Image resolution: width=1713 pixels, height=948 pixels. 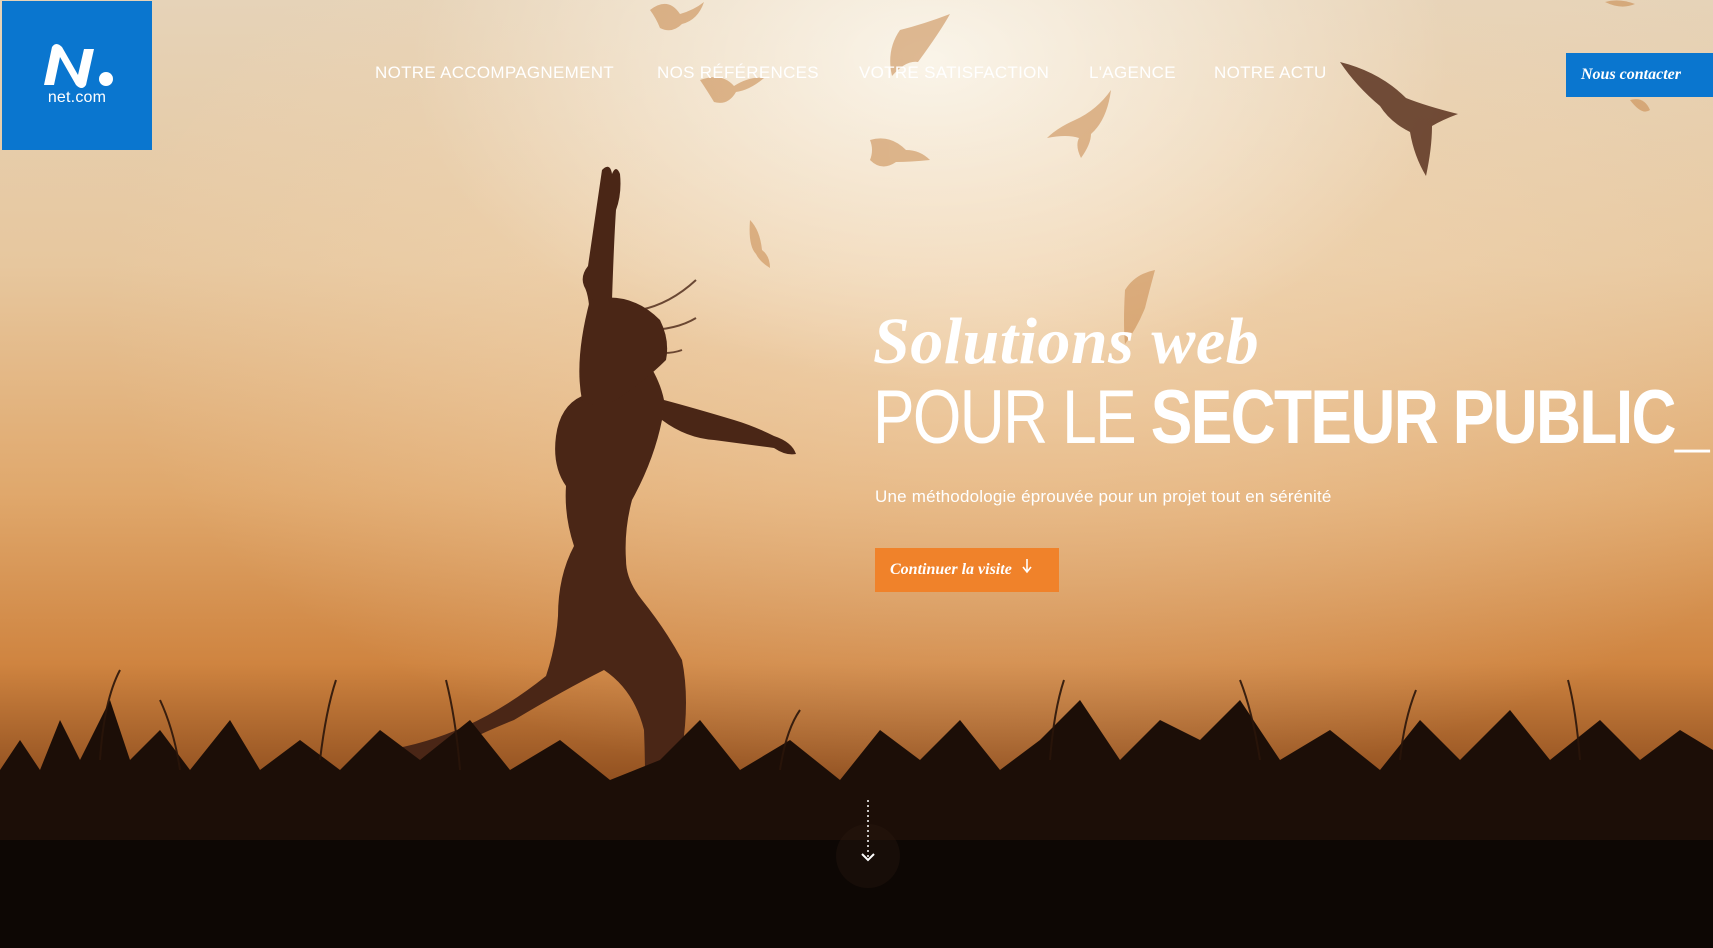 I want to click on nav-item-satisfaction: VOTRE SATISFACTION, so click(x=954, y=73).